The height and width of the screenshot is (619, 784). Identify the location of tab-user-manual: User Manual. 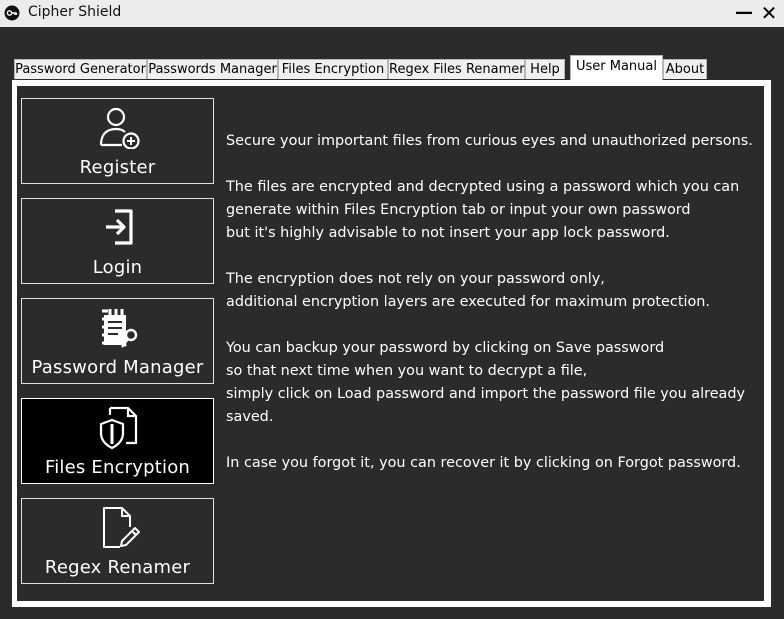
(616, 67).